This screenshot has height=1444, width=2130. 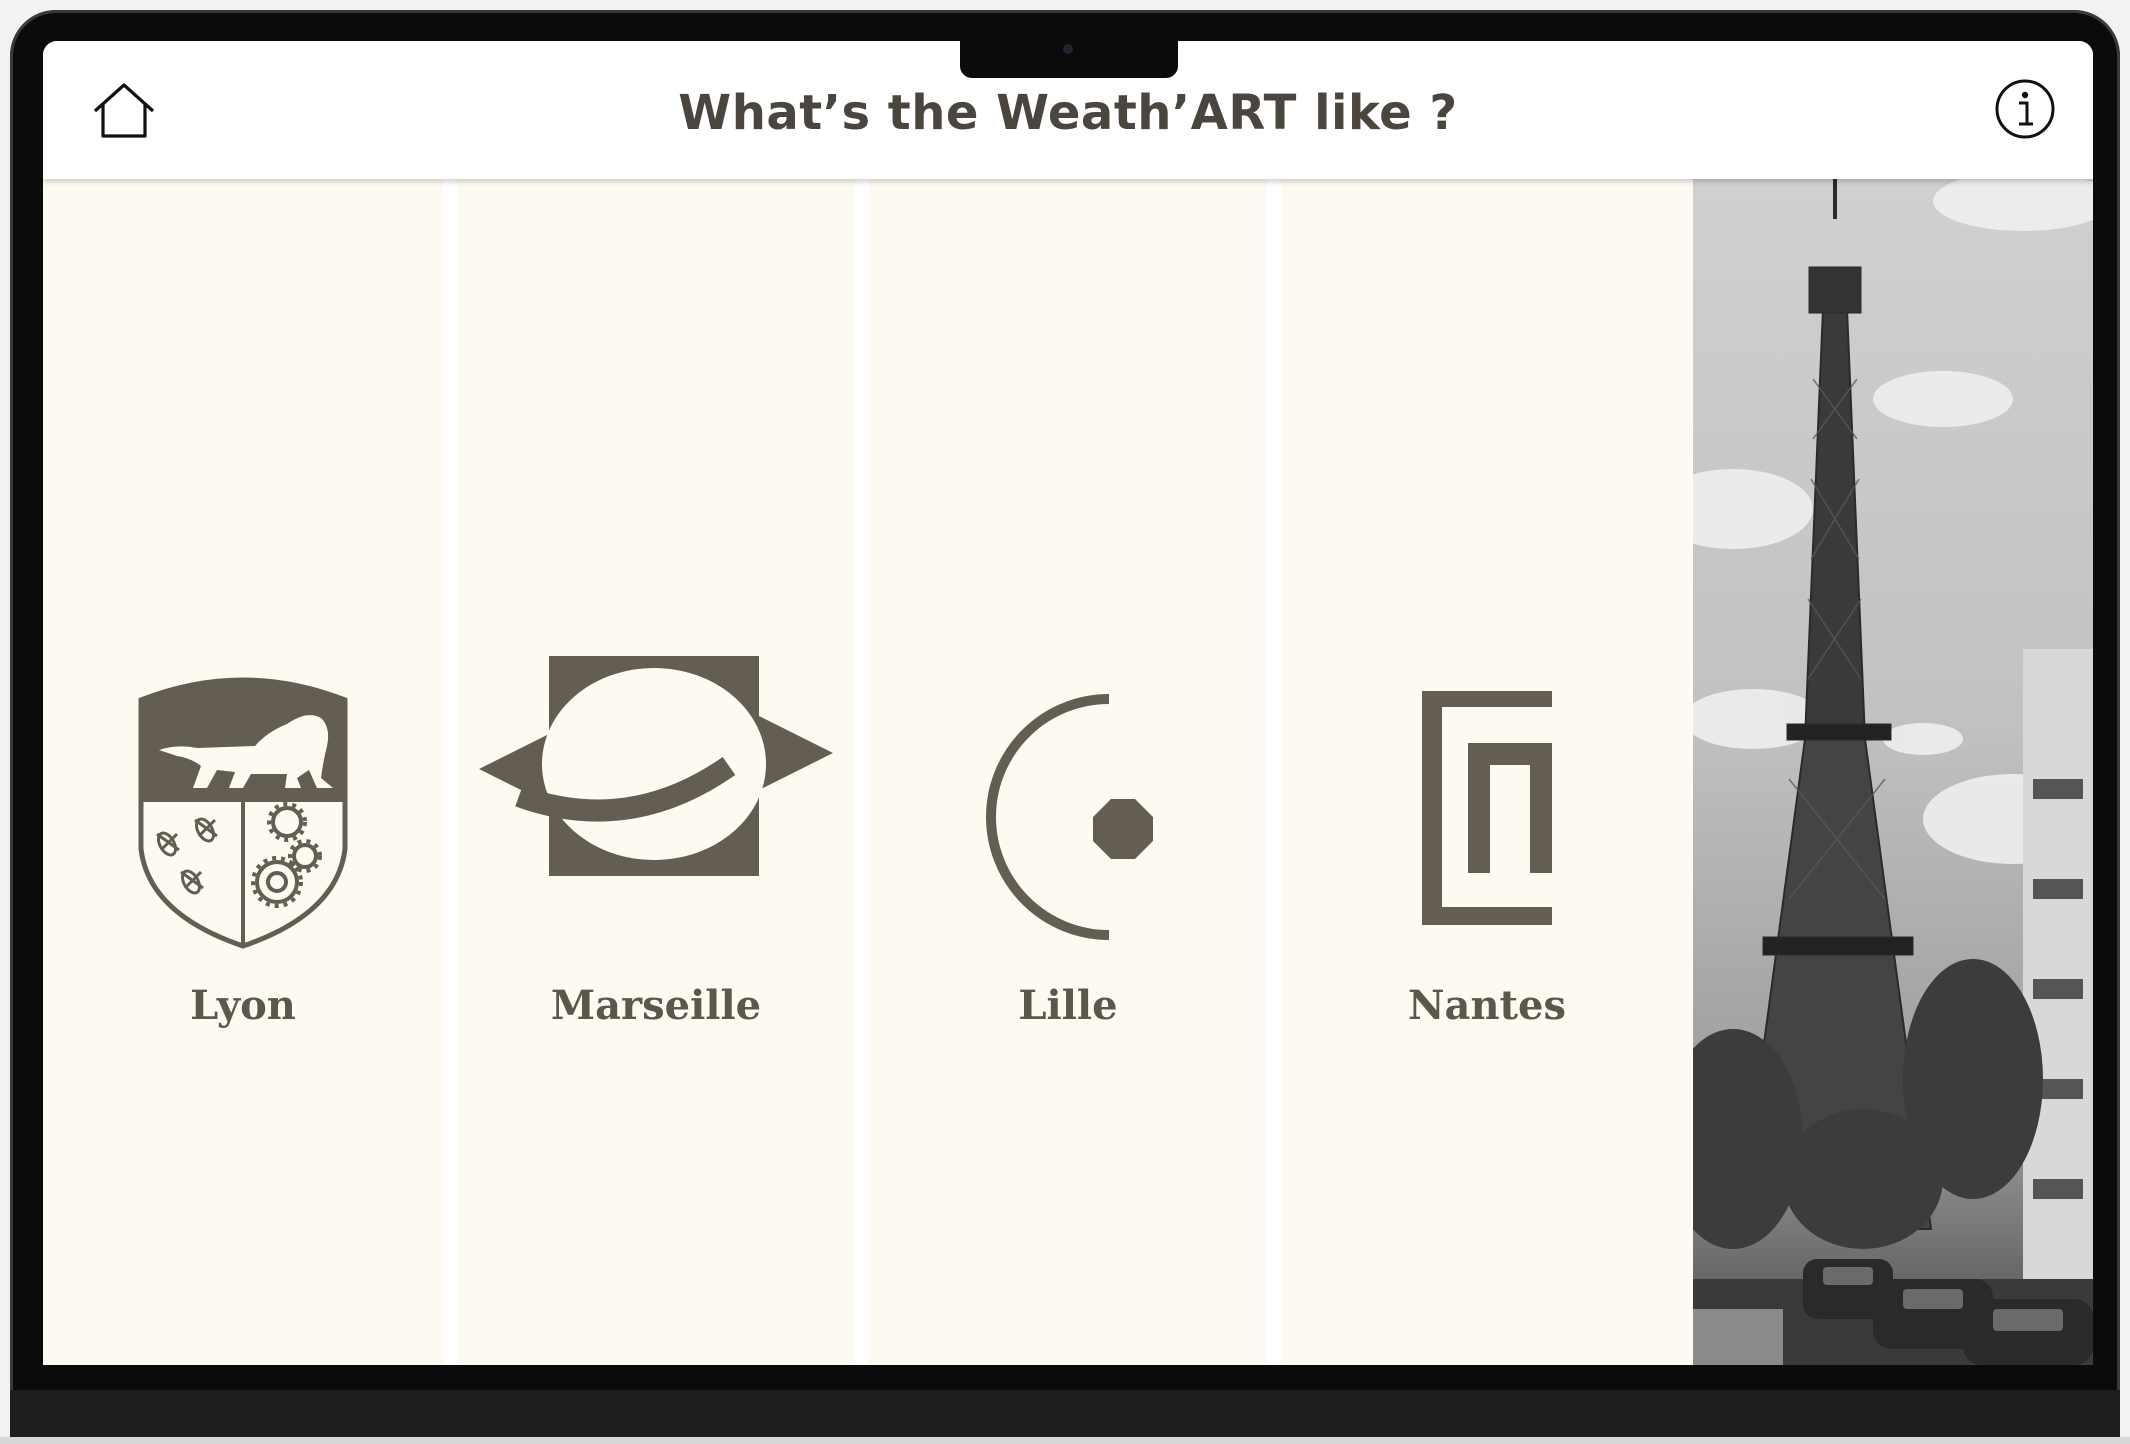 I want to click on info-icon, so click(x=2025, y=109).